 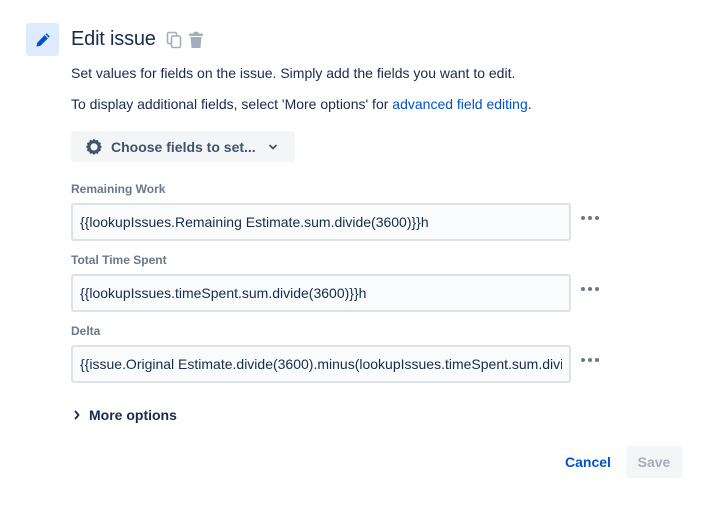 What do you see at coordinates (321, 364) in the screenshot?
I see `delta-input` at bounding box center [321, 364].